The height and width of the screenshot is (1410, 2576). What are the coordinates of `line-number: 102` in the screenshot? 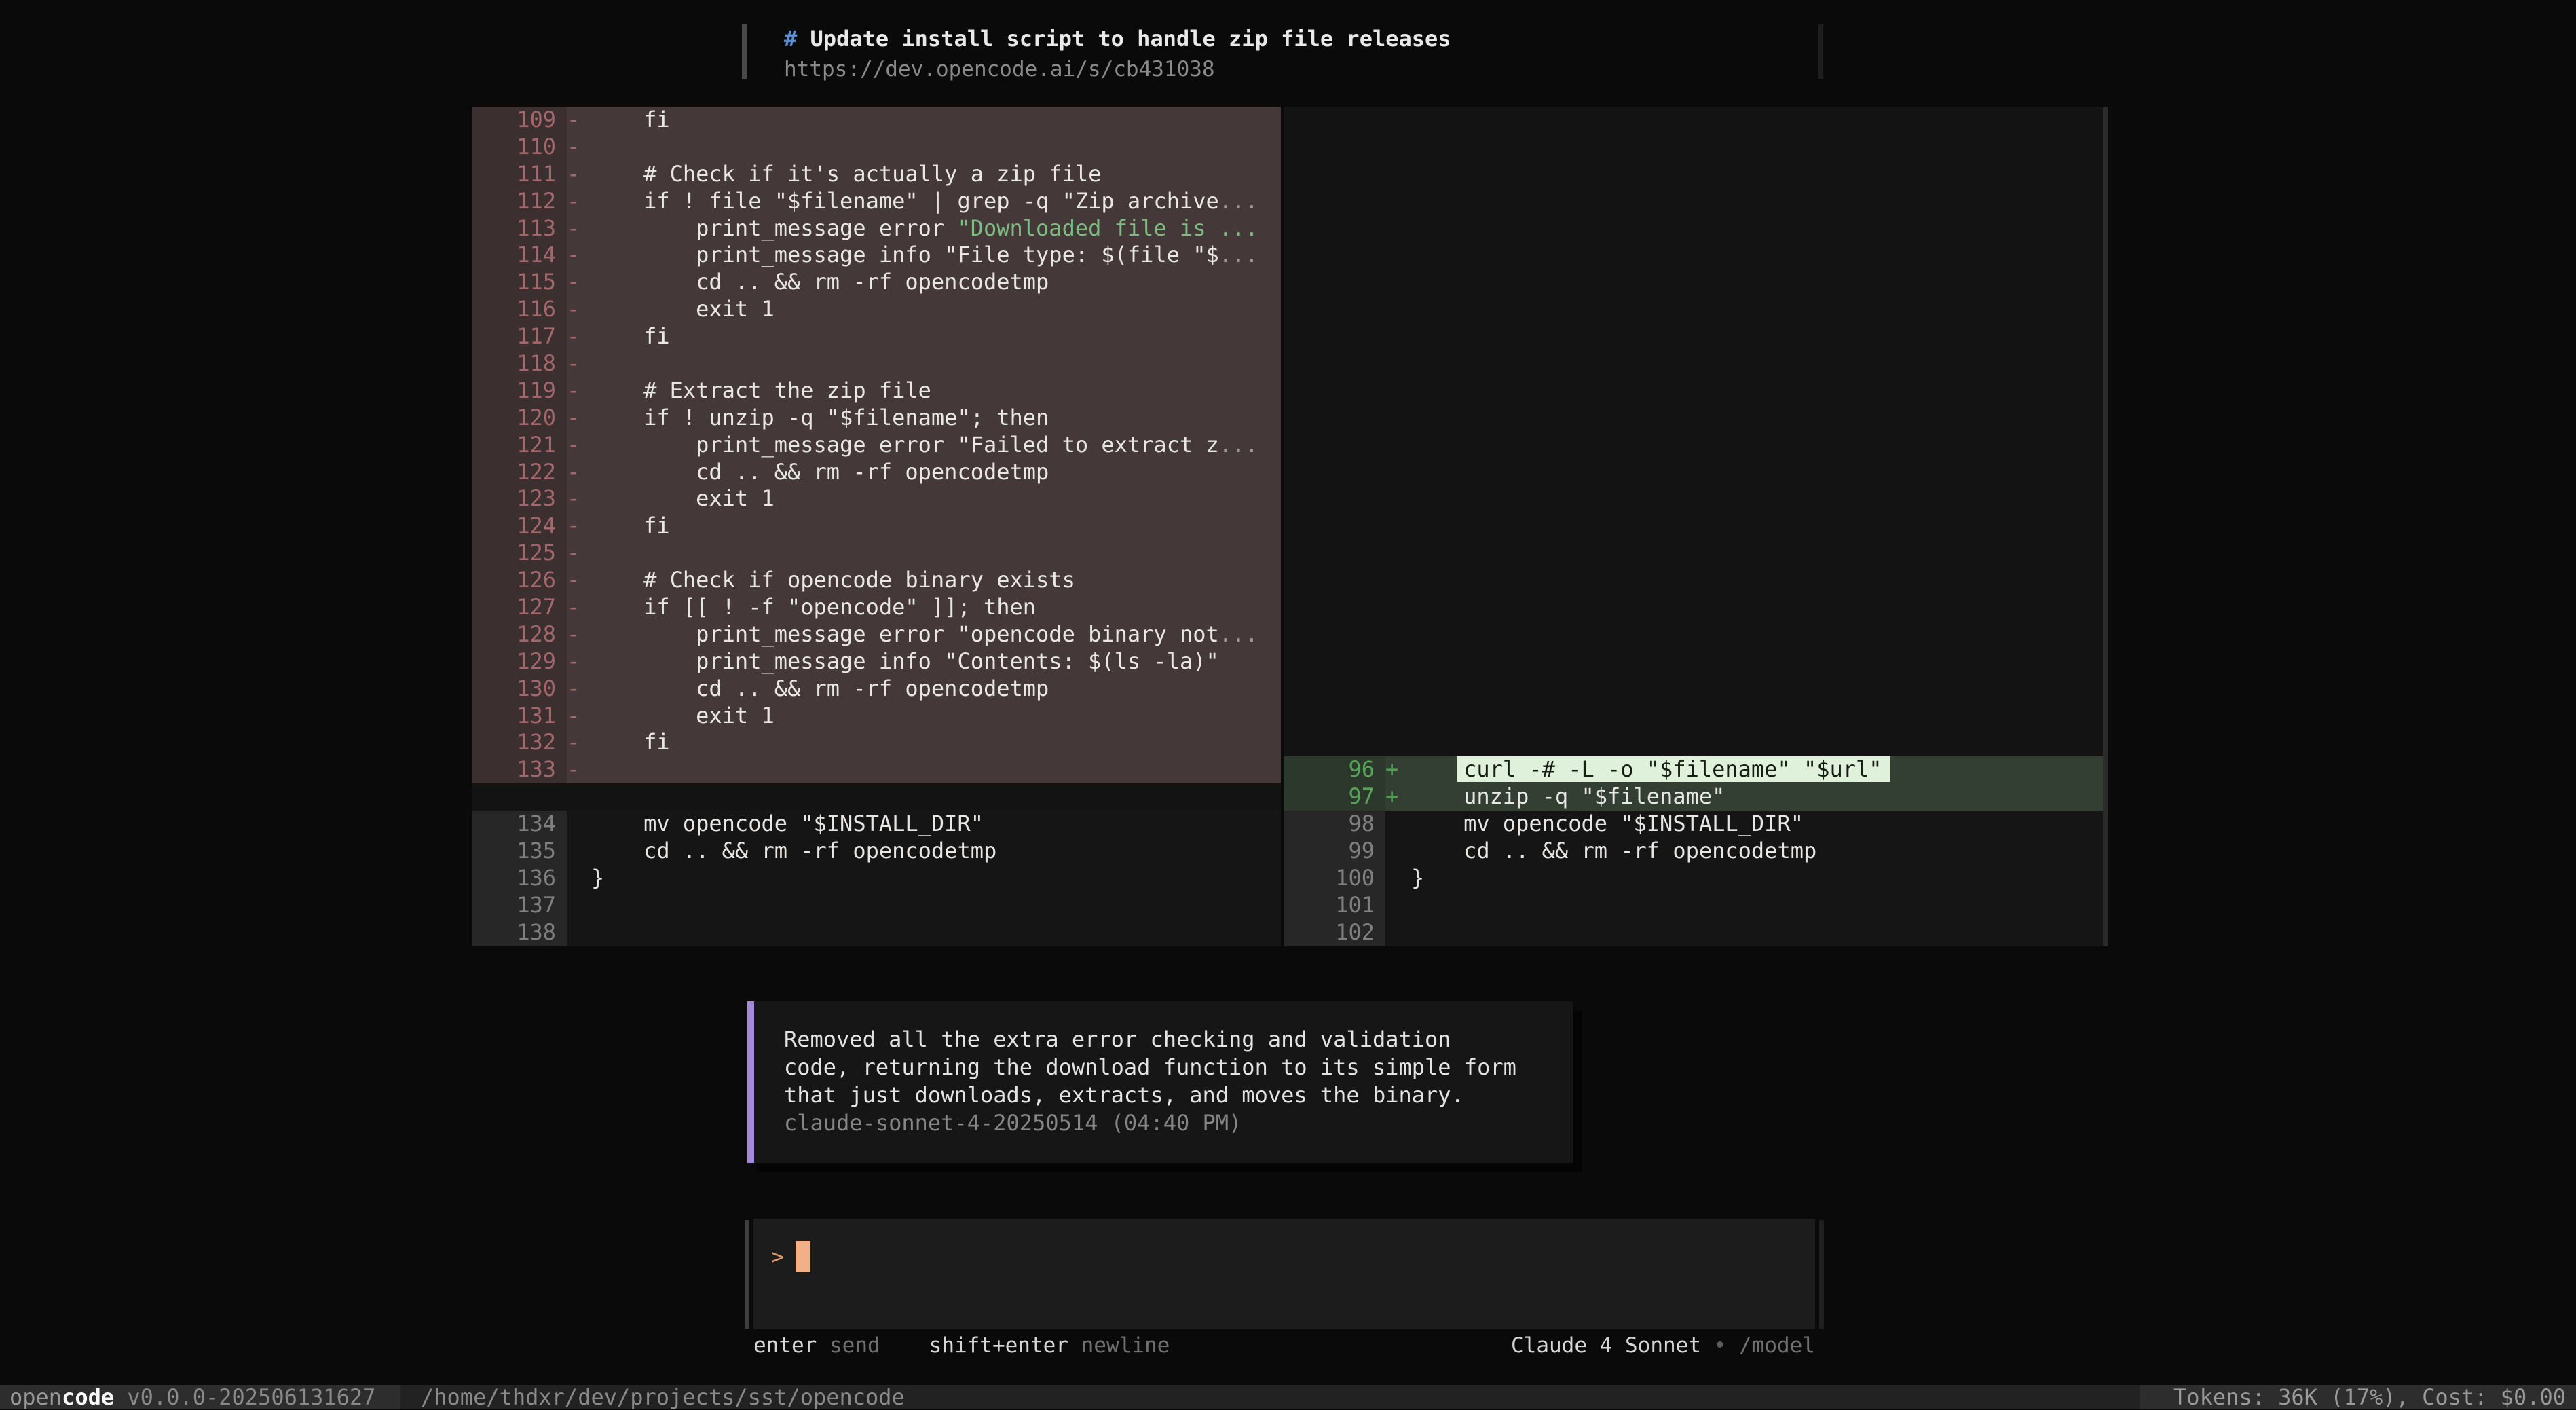 It's located at (1335, 933).